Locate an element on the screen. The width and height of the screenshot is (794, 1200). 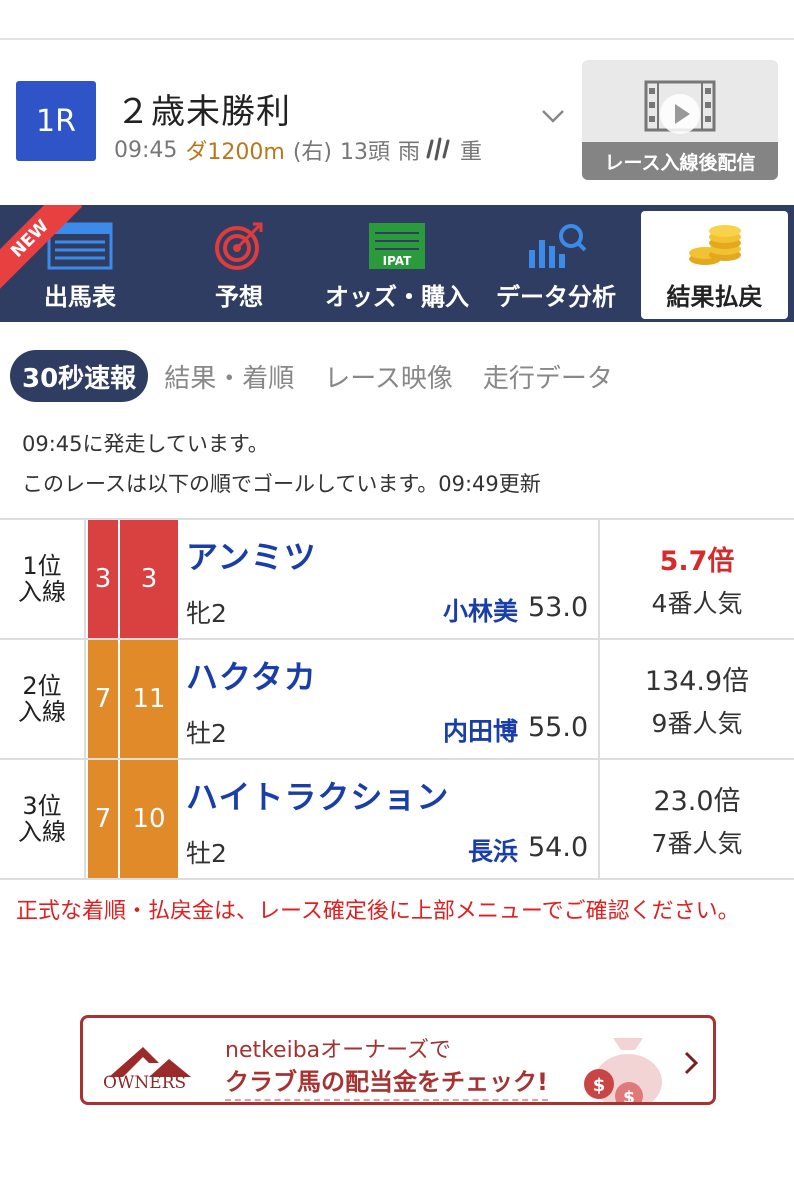
chevron-down-icon is located at coordinates (553, 116).